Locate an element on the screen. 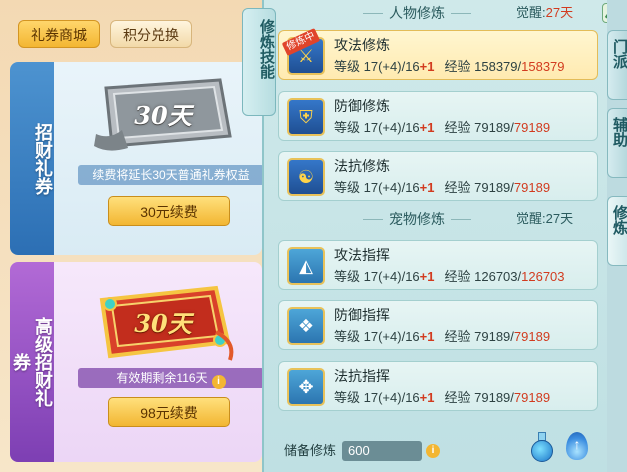 The width and height of the screenshot is (627, 472). pet-section-header: 宠物修炼 觉醒:27天 is located at coordinates (444, 219).